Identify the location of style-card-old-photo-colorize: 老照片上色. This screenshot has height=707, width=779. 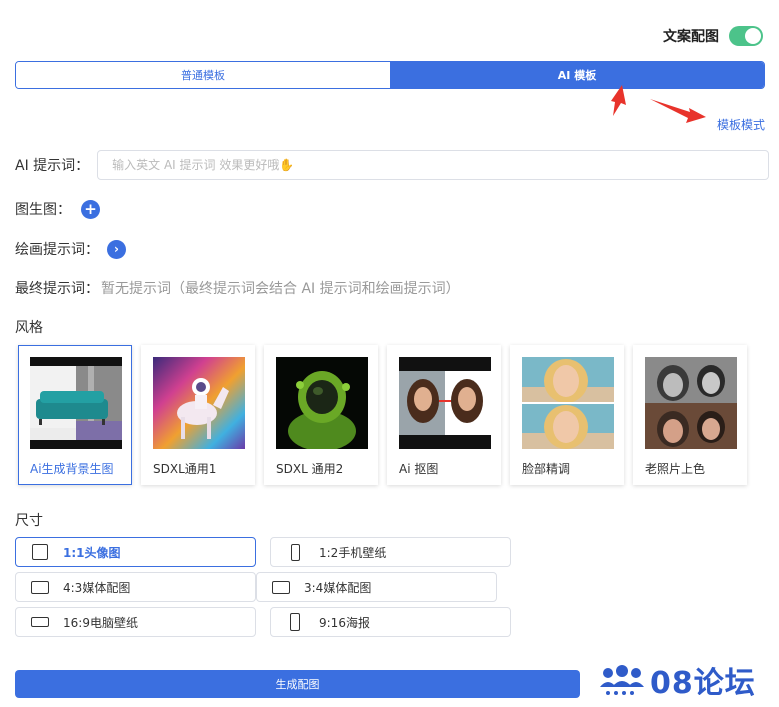
(690, 415).